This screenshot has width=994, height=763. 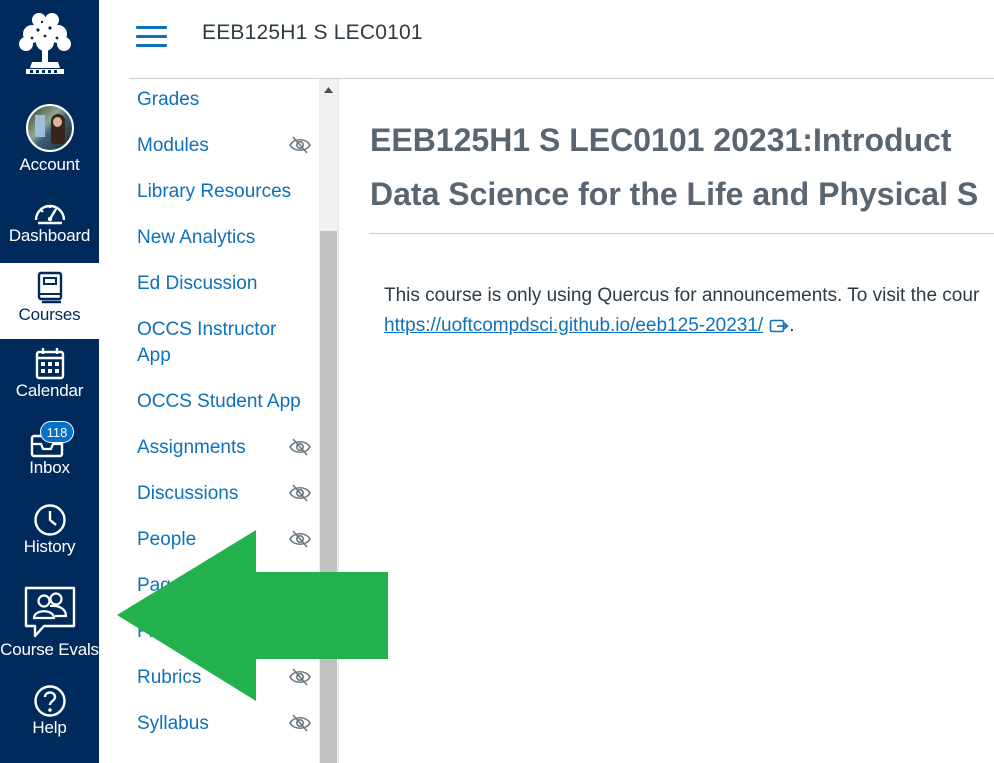 What do you see at coordinates (312, 33) in the screenshot?
I see `breadcrumb: EEB125H1 S LEC0101` at bounding box center [312, 33].